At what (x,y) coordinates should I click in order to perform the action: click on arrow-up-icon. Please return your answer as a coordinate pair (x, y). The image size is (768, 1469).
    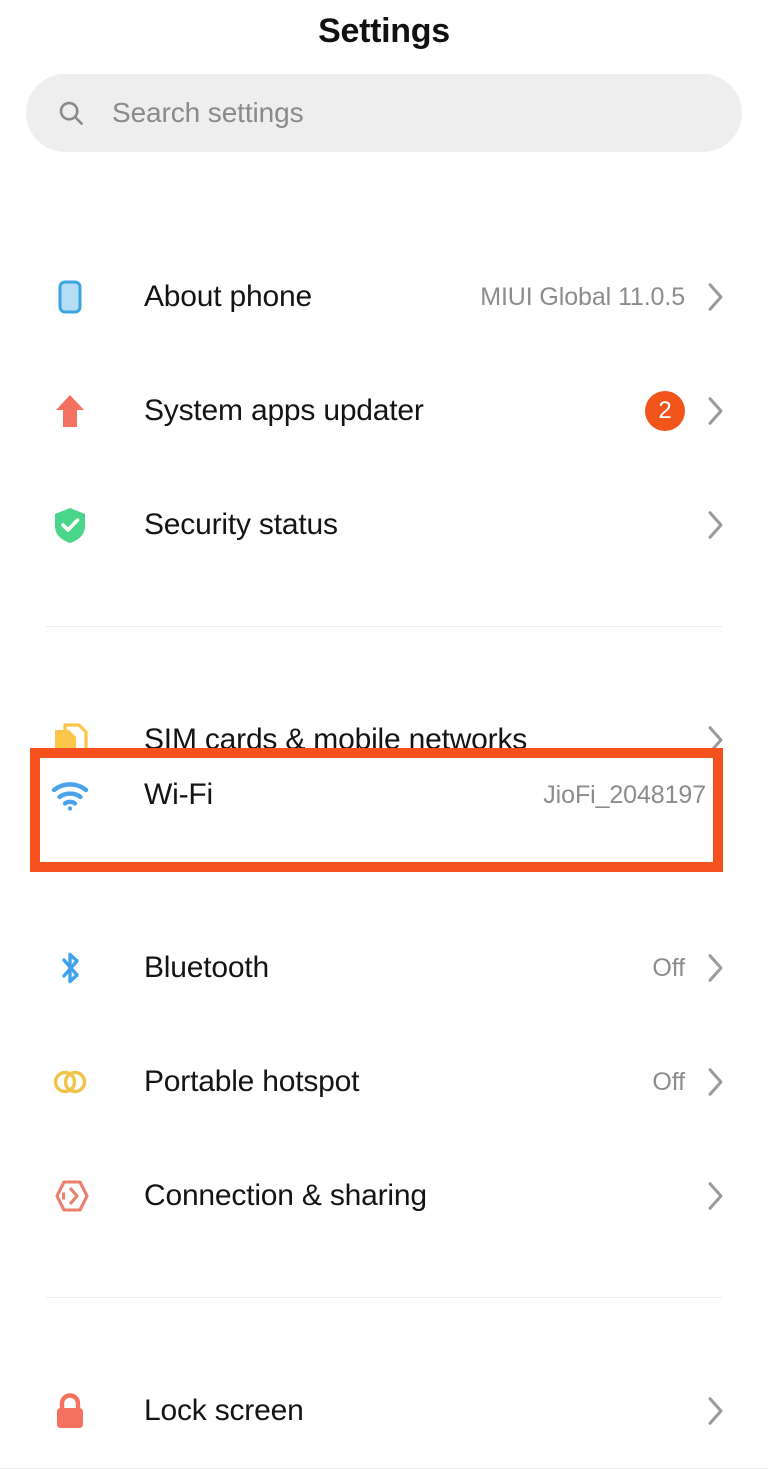
    Looking at the image, I should click on (70, 411).